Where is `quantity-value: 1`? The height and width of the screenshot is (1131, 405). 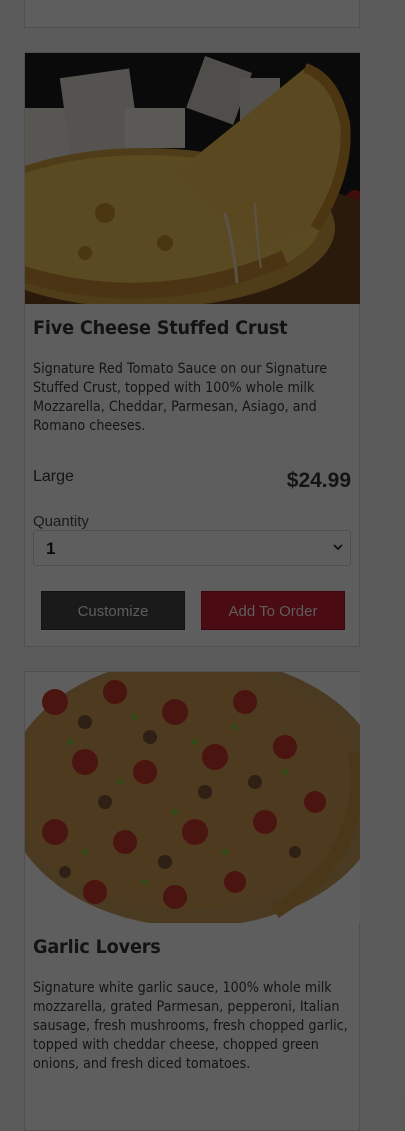 quantity-value: 1 is located at coordinates (51, 548).